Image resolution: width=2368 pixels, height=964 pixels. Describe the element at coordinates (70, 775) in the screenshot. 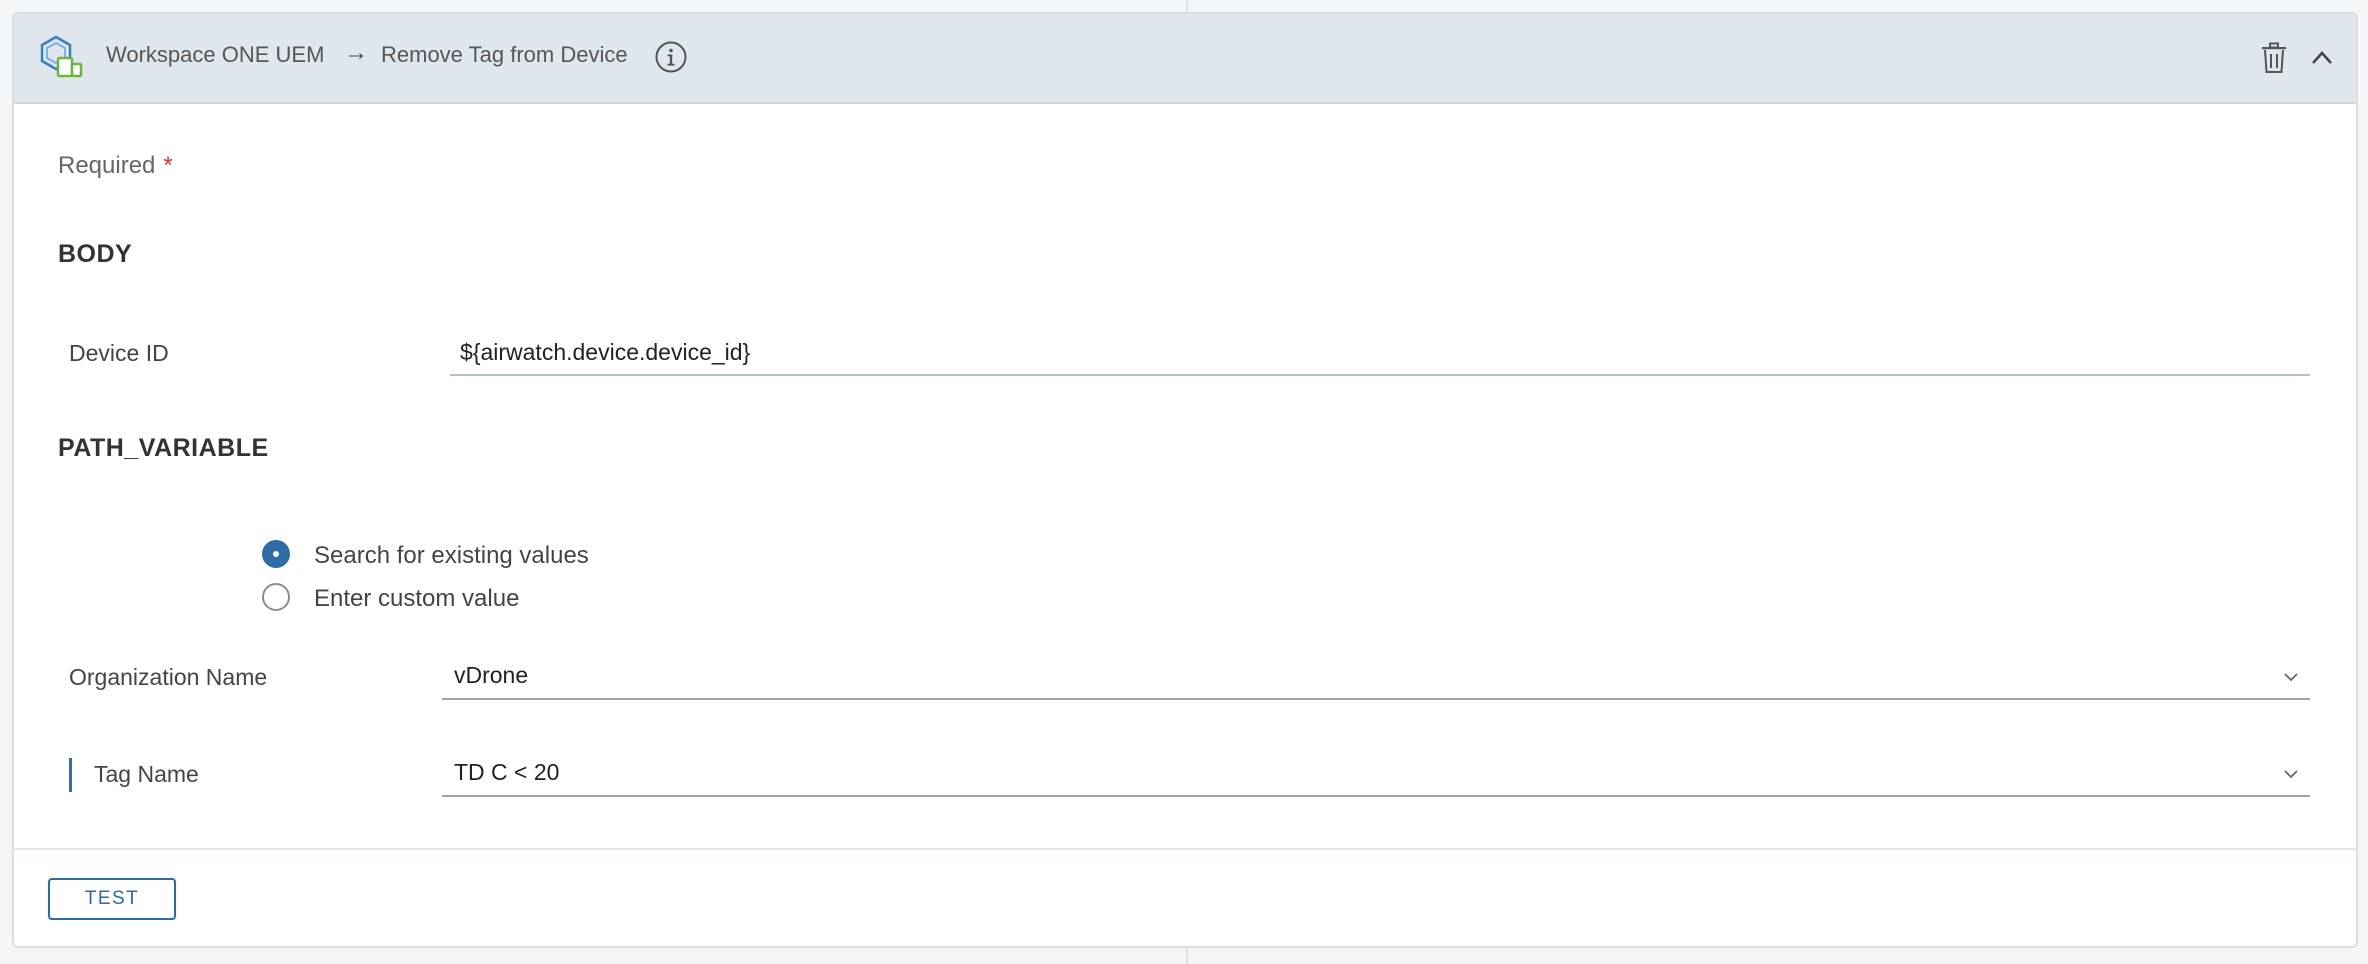

I see `tag-name-indicator` at that location.